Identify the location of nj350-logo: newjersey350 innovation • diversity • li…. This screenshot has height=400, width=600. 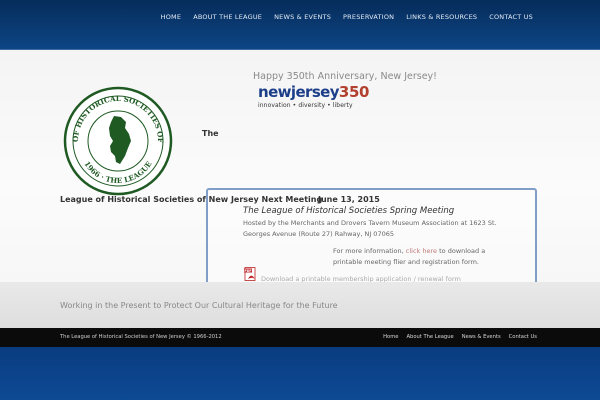
(314, 98).